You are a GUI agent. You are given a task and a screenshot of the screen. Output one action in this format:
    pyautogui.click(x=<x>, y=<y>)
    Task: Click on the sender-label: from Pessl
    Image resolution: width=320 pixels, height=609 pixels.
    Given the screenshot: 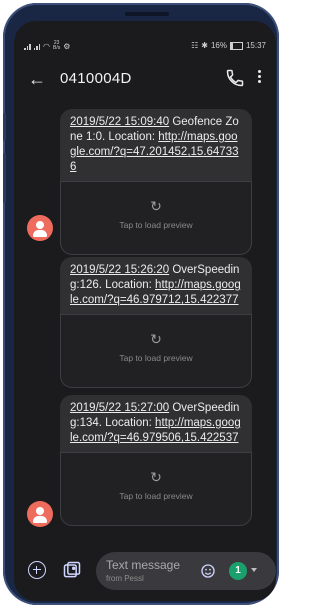 What is the action you would take?
    pyautogui.click(x=125, y=578)
    